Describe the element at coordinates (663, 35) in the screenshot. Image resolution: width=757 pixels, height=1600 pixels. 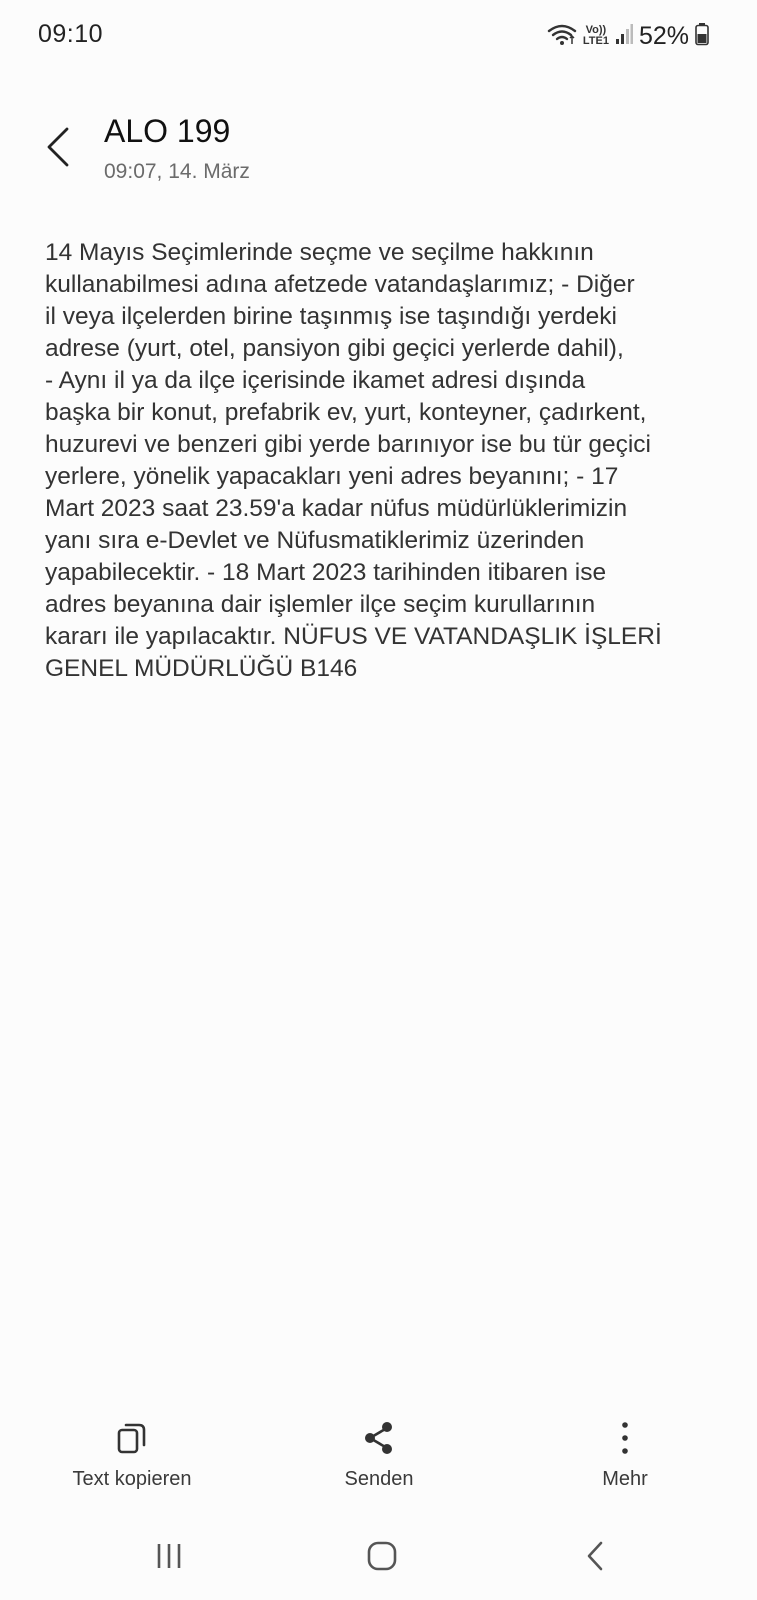
I see `battery-percent: 52%` at that location.